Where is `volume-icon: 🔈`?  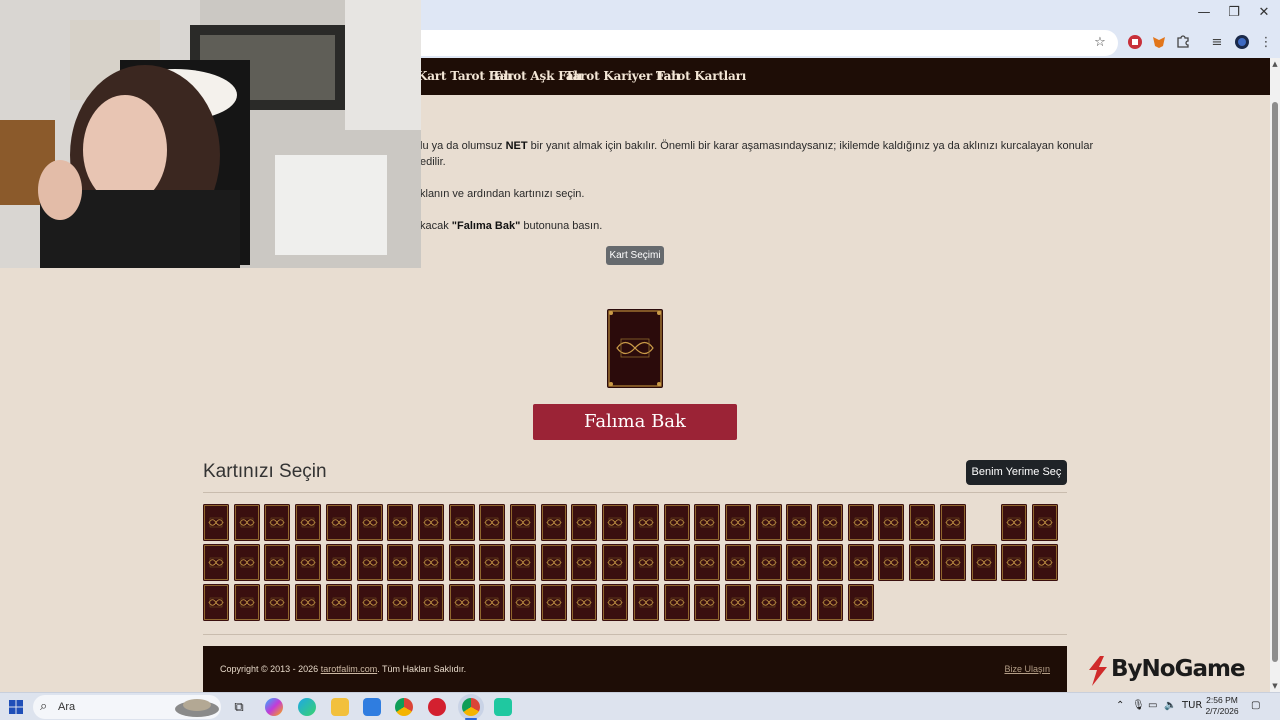 volume-icon: 🔈 is located at coordinates (1170, 705).